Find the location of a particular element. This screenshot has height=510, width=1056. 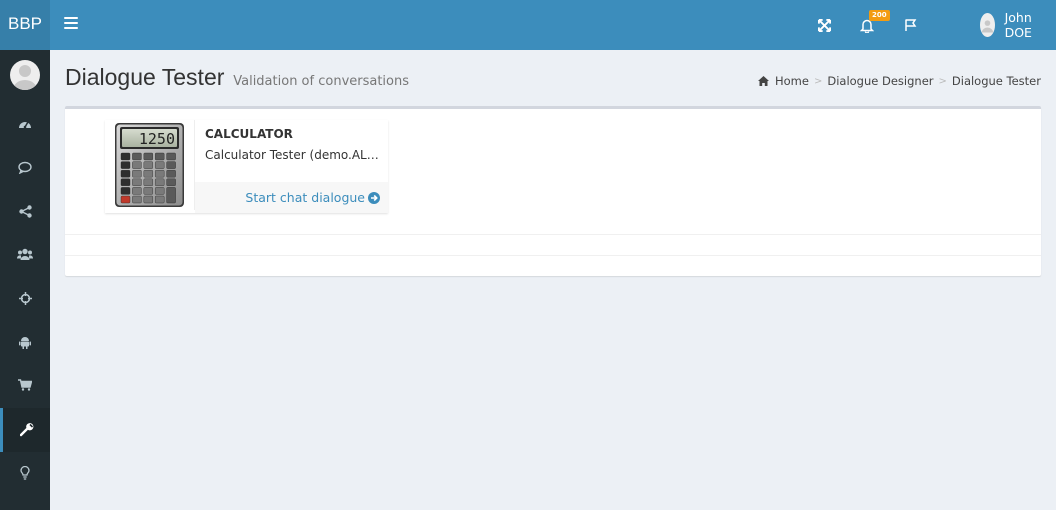

sidebar-item-conversations is located at coordinates (25, 167).